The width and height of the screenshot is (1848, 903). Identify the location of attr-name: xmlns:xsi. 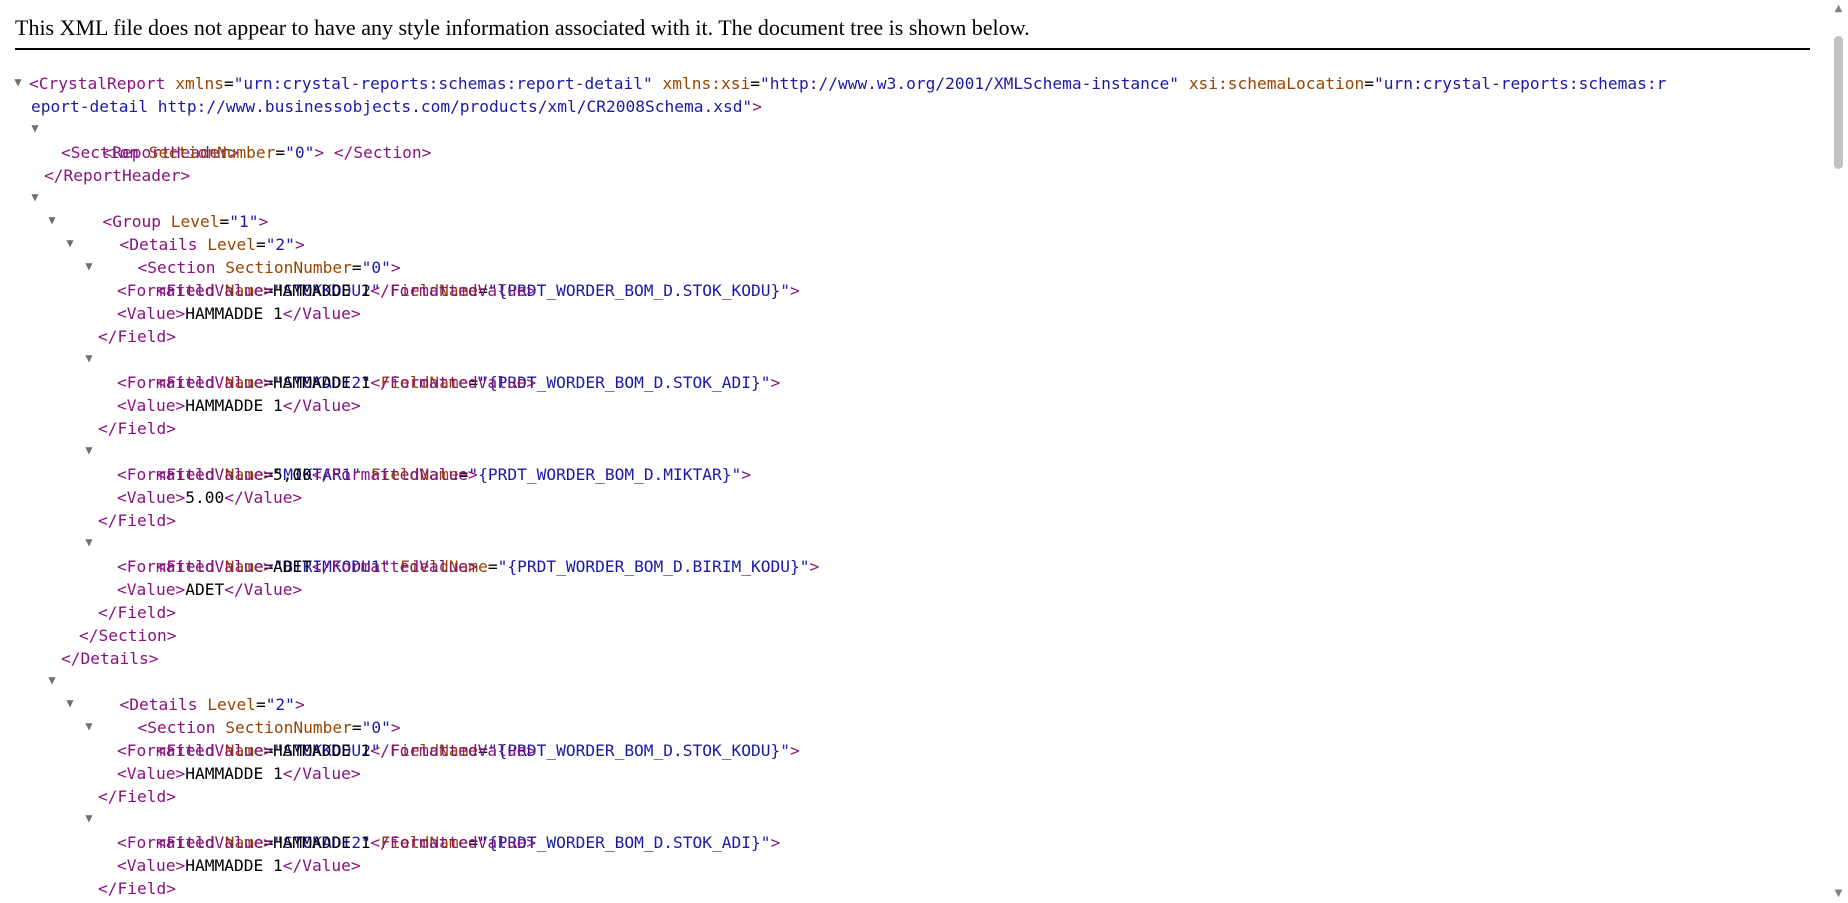
(706, 83).